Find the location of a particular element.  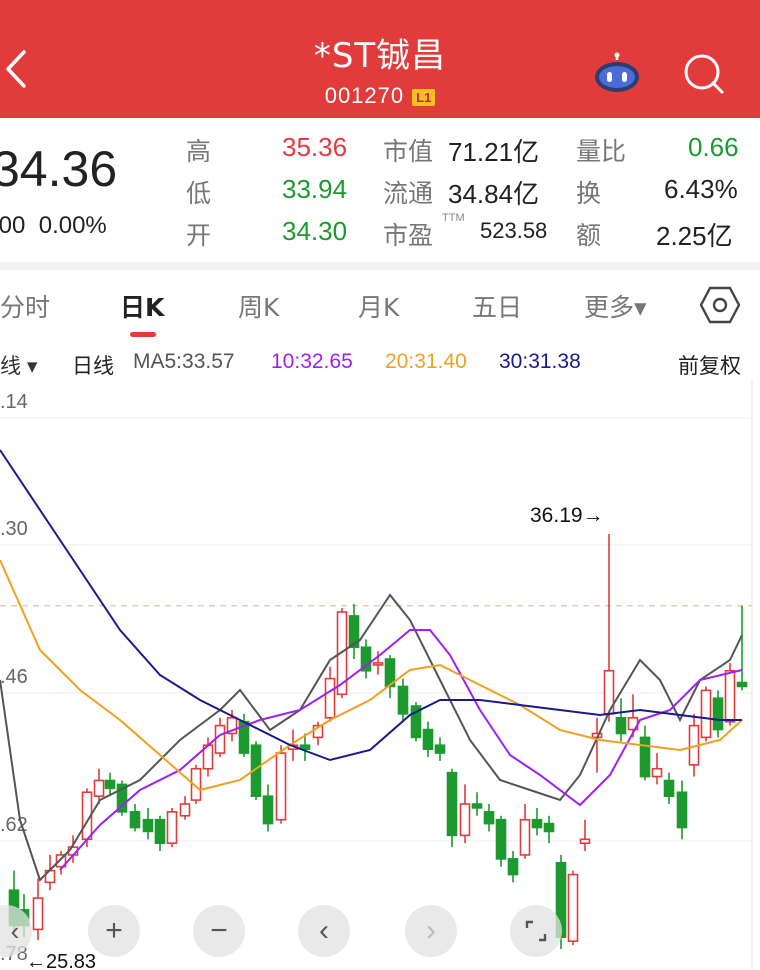

indicator-type-dropdown: 线 ▾ is located at coordinates (18, 365).